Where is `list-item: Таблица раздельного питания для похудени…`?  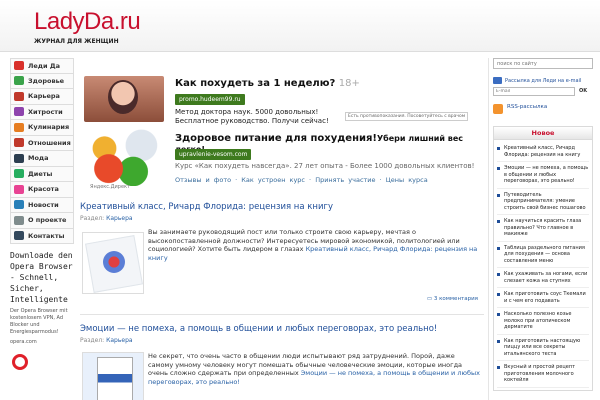 list-item: Таблица раздельного питания для похудени… is located at coordinates (543, 255).